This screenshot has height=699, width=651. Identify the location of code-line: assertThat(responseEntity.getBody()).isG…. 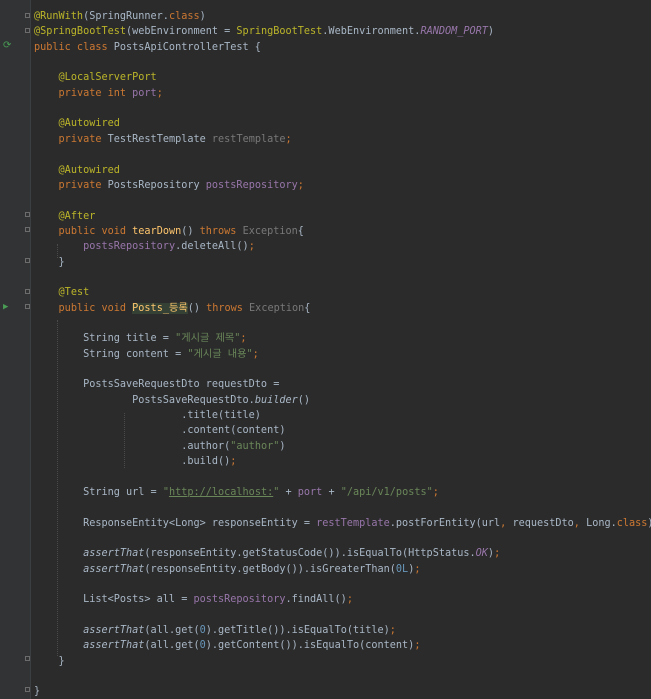
(227, 569).